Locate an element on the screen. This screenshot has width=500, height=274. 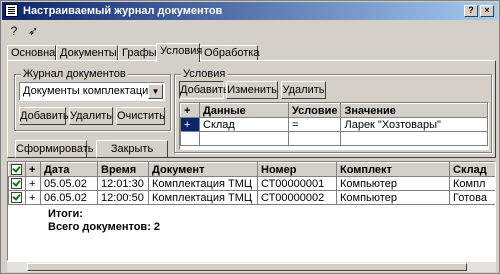
col-kit: Комплект is located at coordinates (393, 169).